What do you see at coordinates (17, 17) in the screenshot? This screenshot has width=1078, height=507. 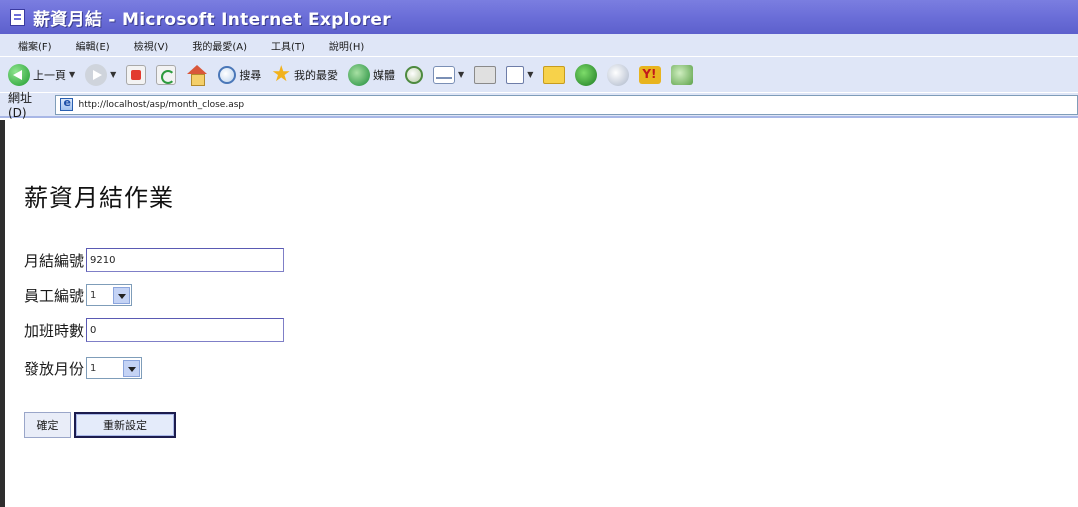 I see `ie-page-icon` at bounding box center [17, 17].